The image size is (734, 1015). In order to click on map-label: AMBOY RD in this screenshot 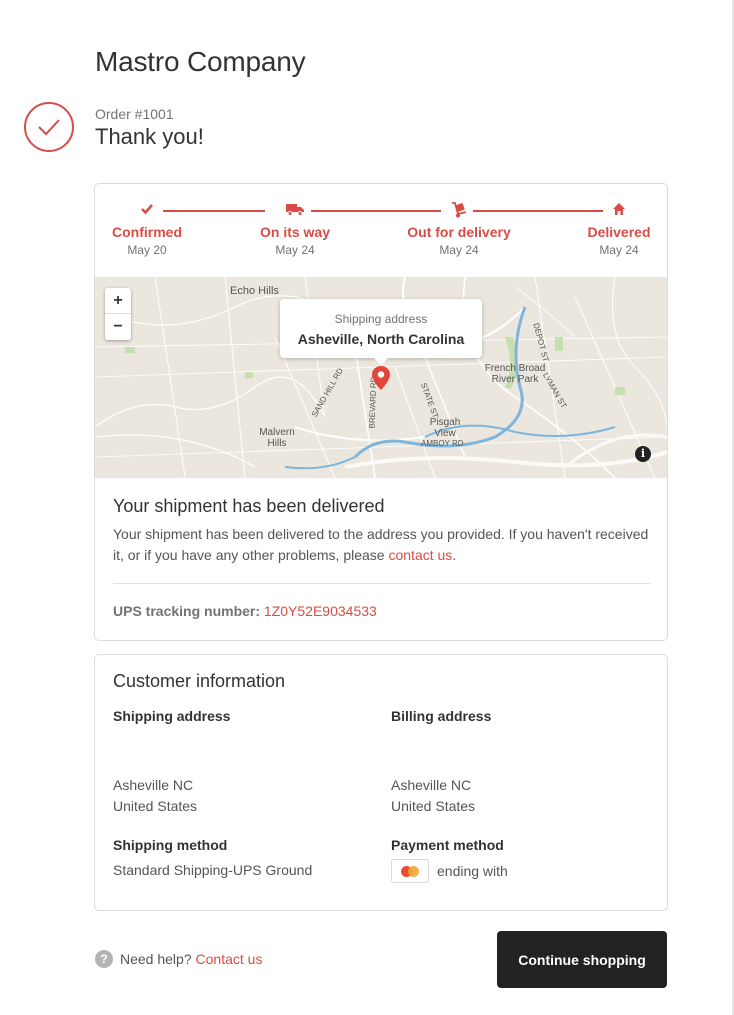, I will do `click(442, 443)`.